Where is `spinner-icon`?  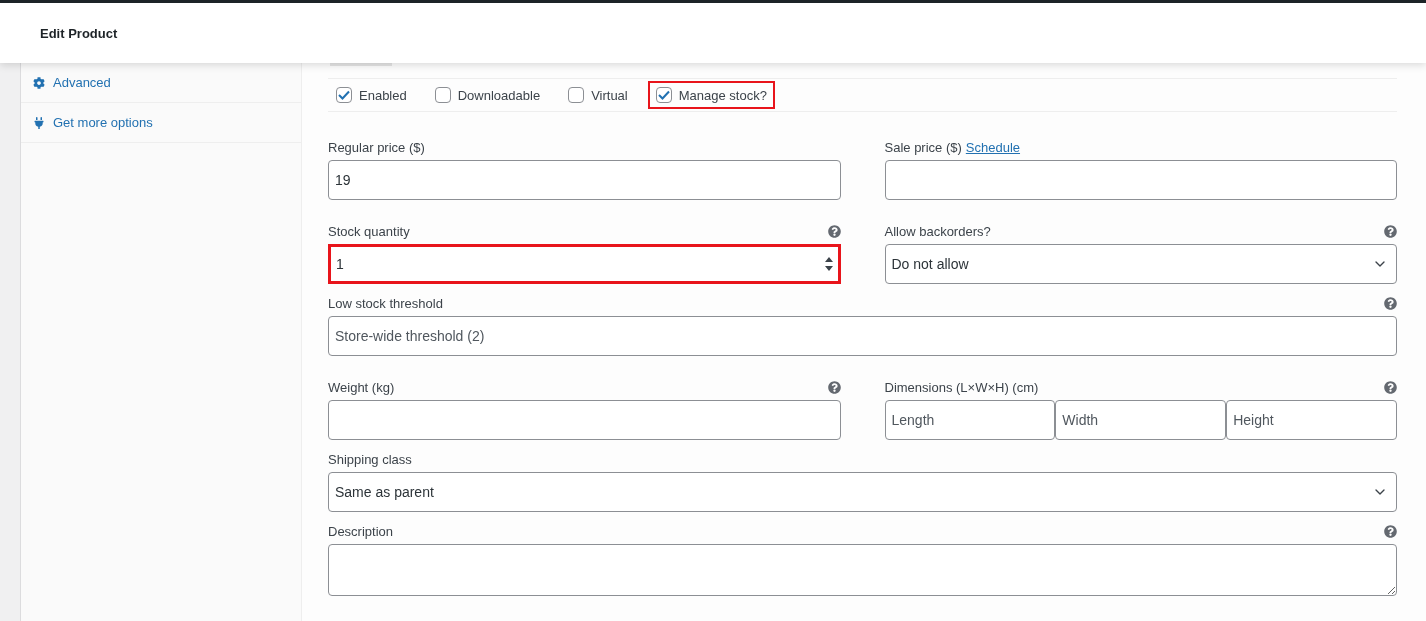 spinner-icon is located at coordinates (828, 264).